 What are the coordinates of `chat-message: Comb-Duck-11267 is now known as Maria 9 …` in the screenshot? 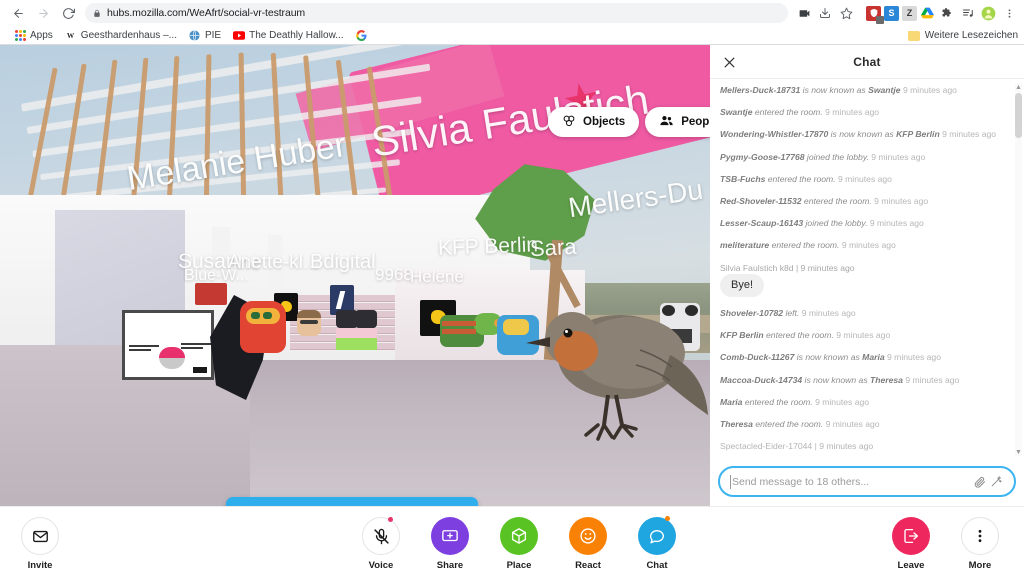 It's located at (830, 357).